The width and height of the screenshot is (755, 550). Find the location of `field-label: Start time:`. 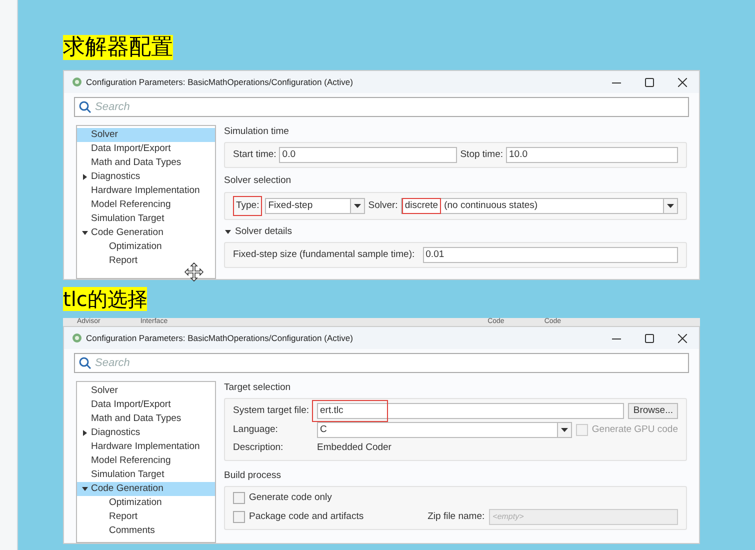

field-label: Start time: is located at coordinates (254, 155).